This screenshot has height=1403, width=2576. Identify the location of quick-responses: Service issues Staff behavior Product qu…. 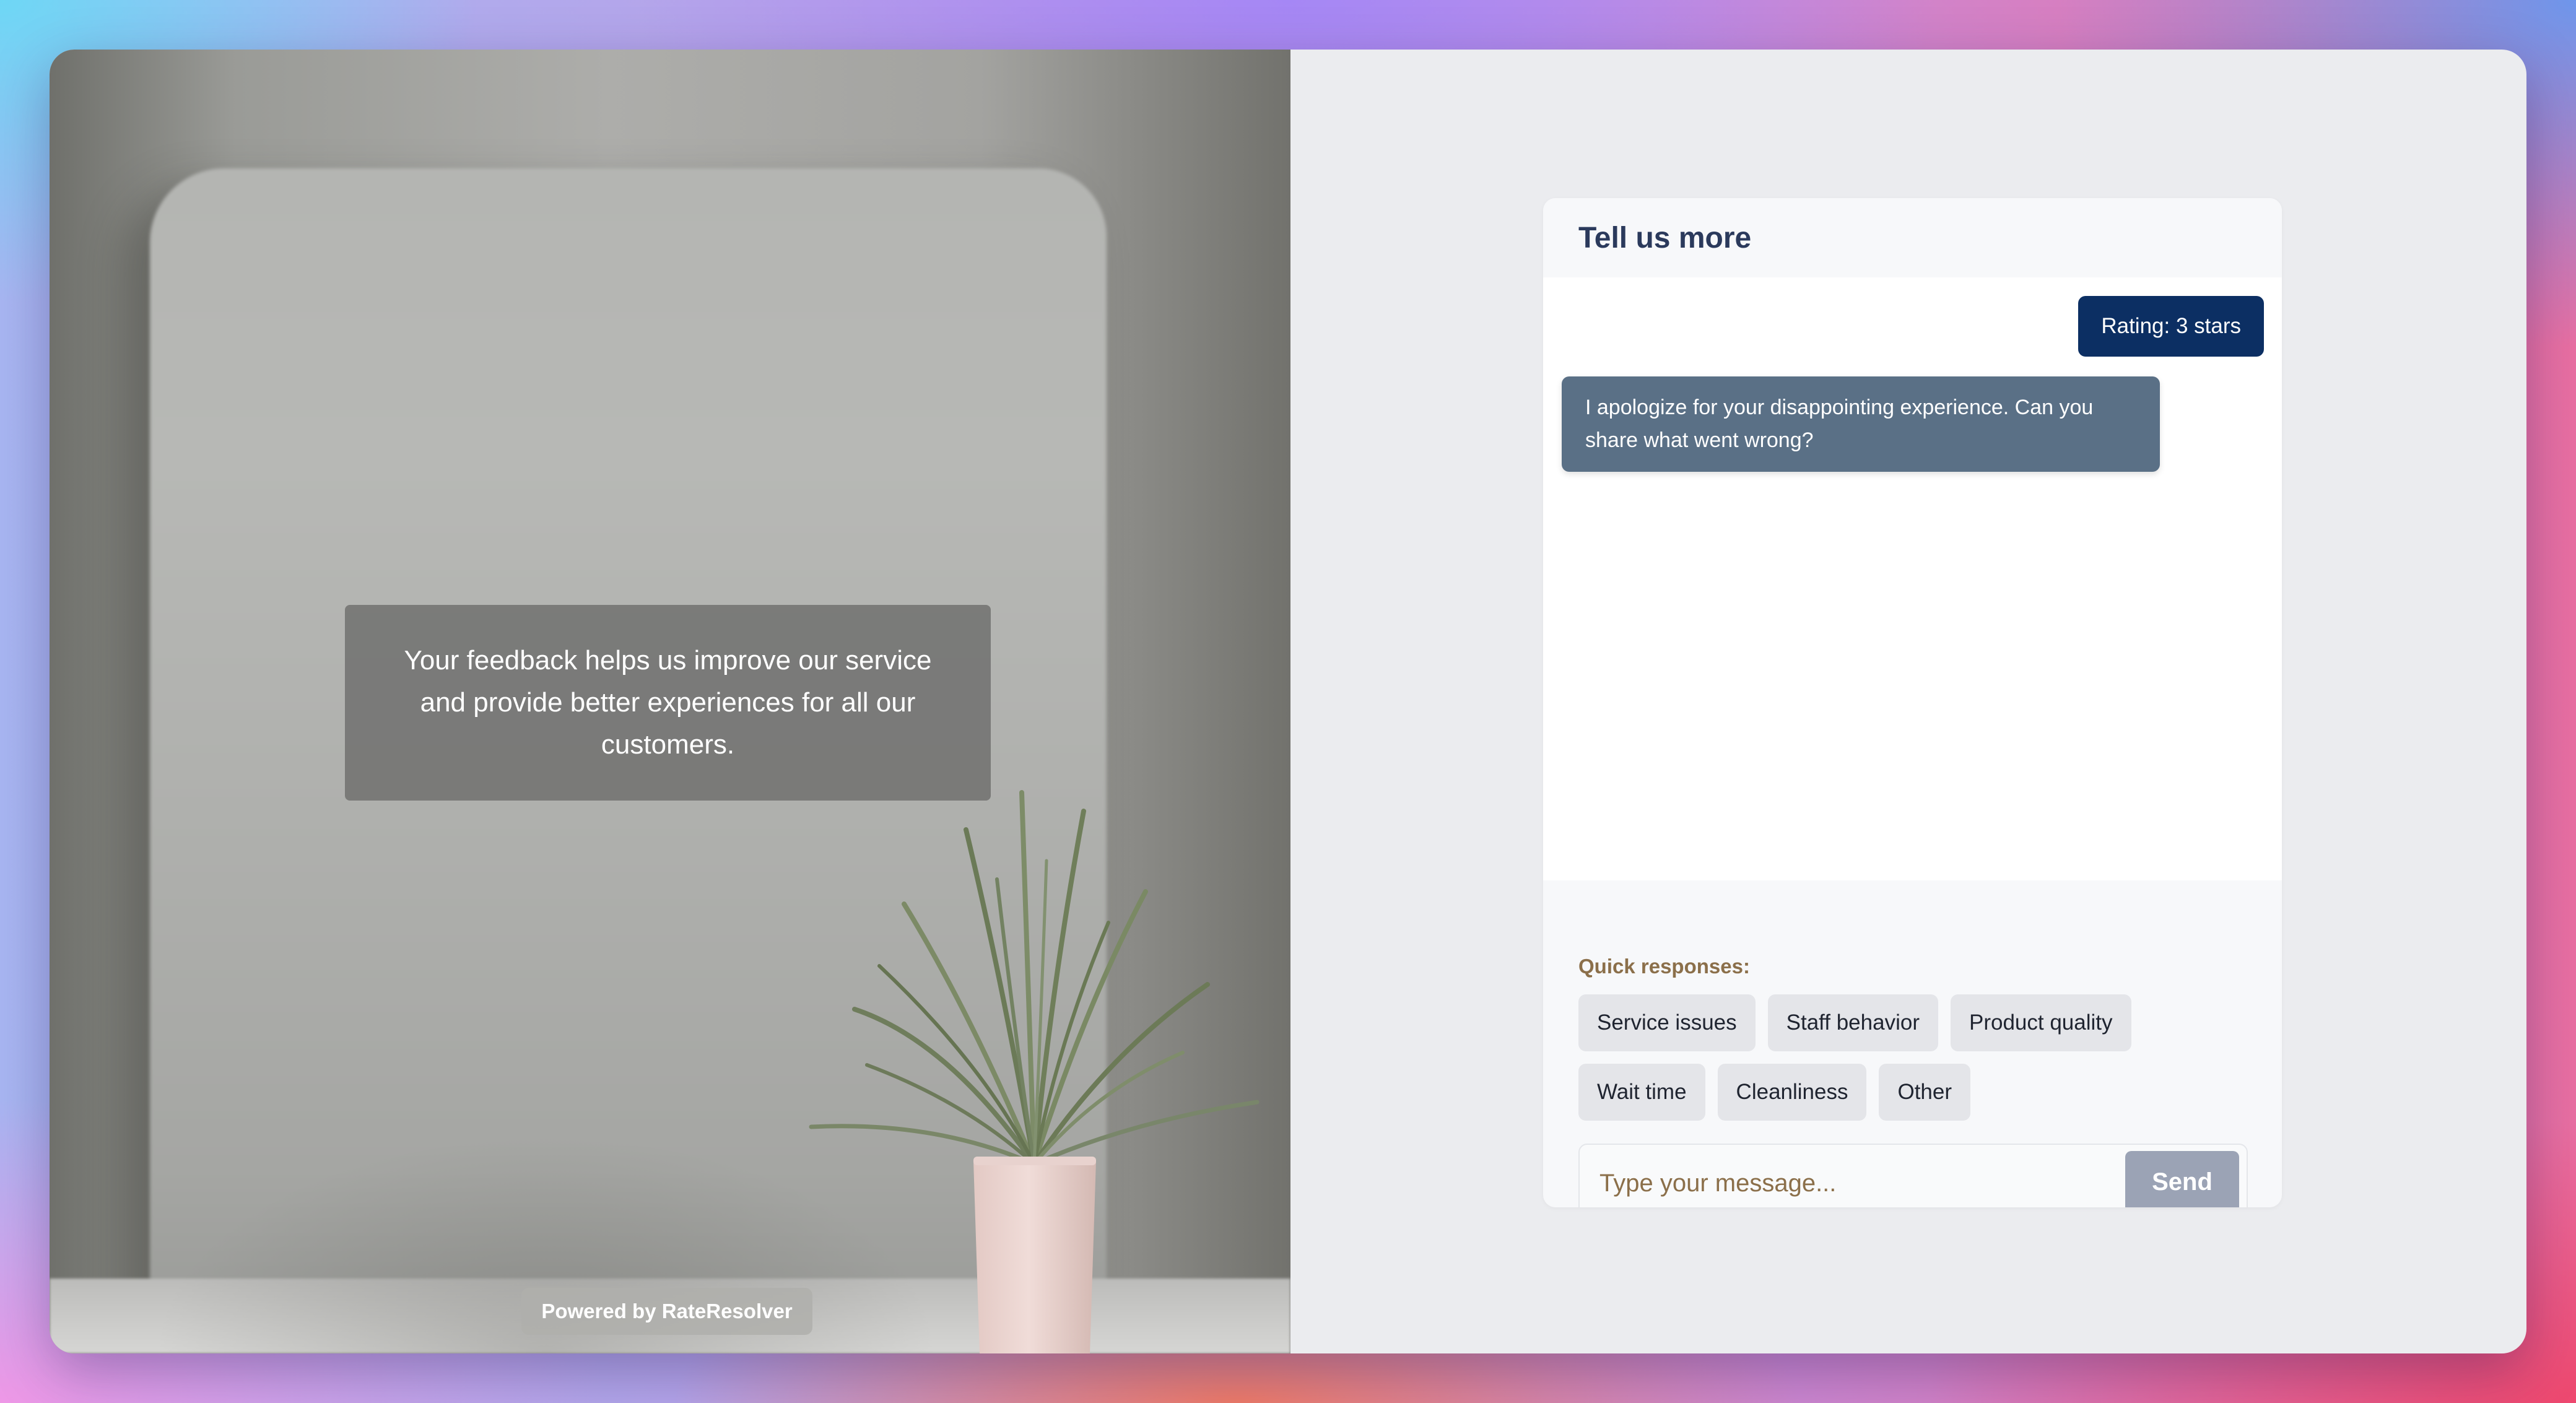
(1919, 1057).